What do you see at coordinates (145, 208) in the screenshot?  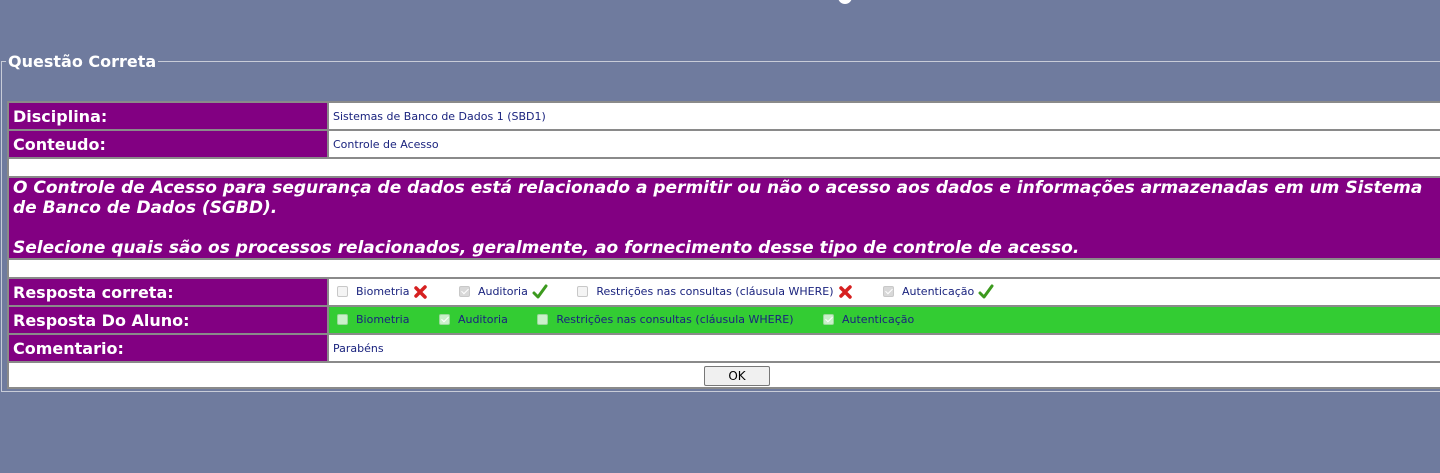 I see `question-line-2: de Banco de Dados (SGBD).` at bounding box center [145, 208].